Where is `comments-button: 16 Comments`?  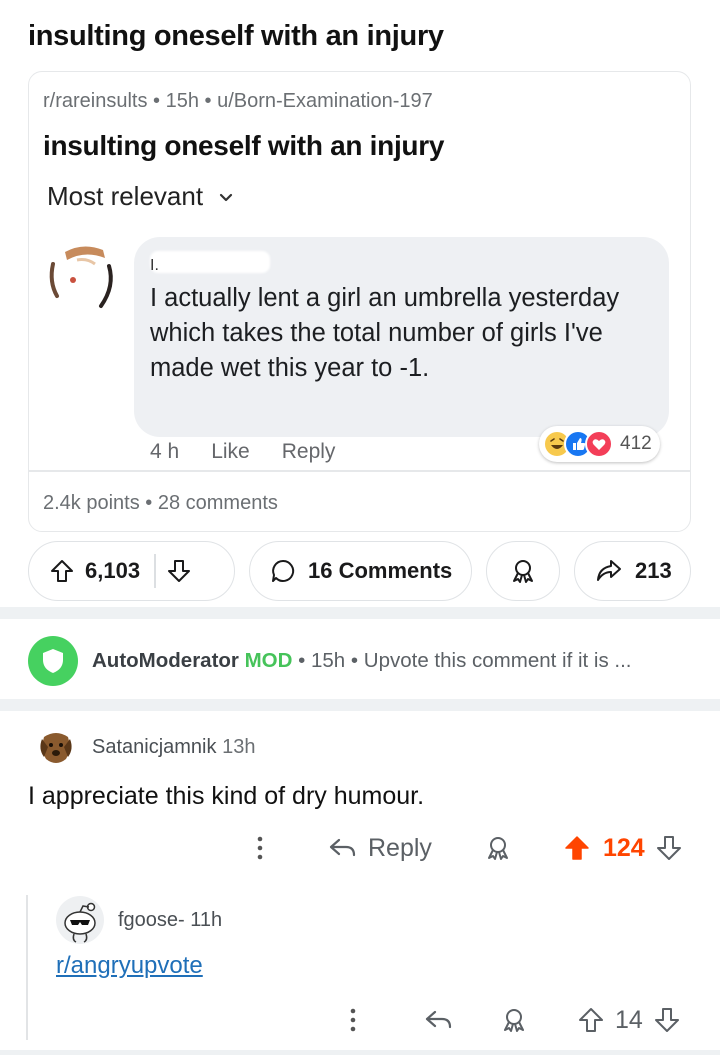
comments-button: 16 Comments is located at coordinates (360, 571).